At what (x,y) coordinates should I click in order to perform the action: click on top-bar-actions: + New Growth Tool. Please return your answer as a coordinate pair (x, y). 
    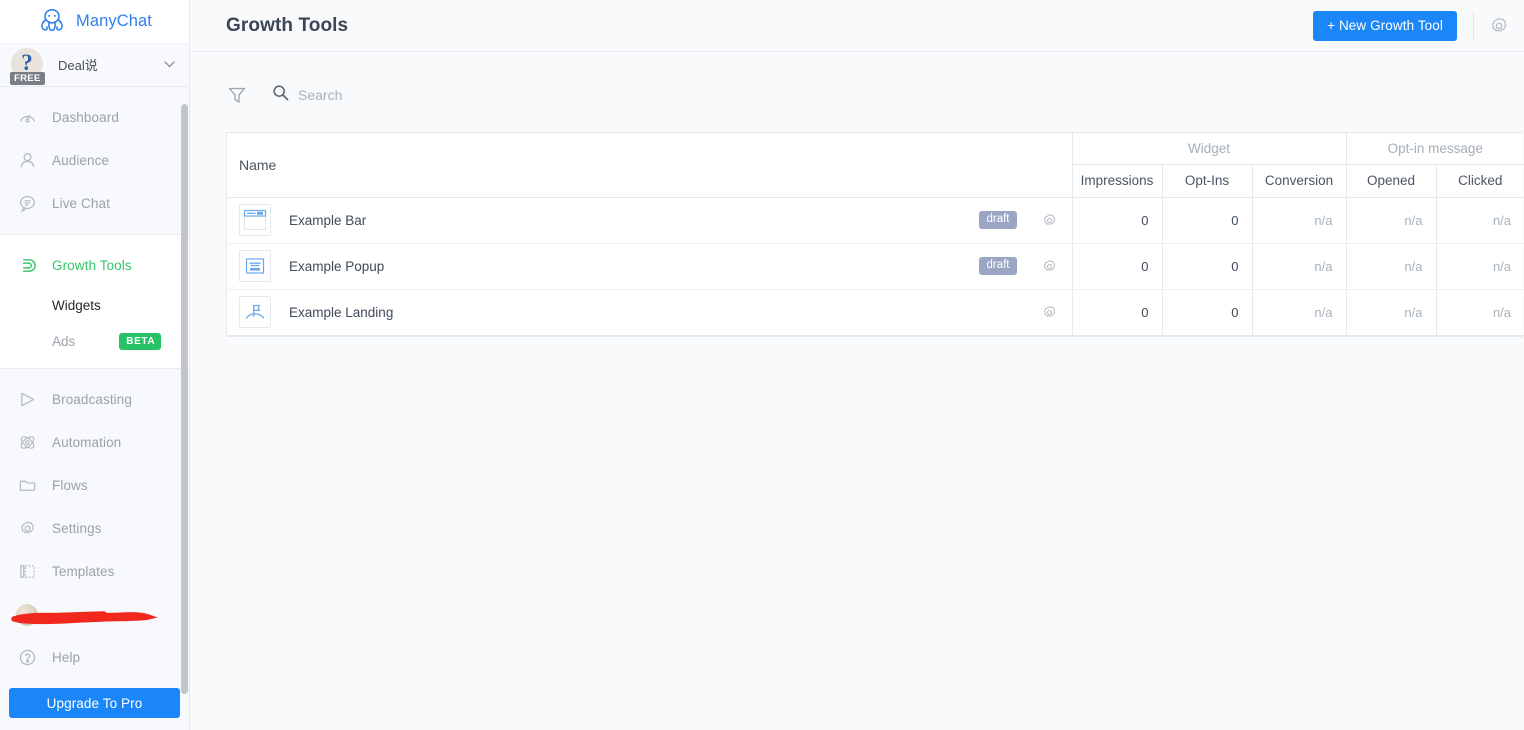
    Looking at the image, I should click on (1411, 25).